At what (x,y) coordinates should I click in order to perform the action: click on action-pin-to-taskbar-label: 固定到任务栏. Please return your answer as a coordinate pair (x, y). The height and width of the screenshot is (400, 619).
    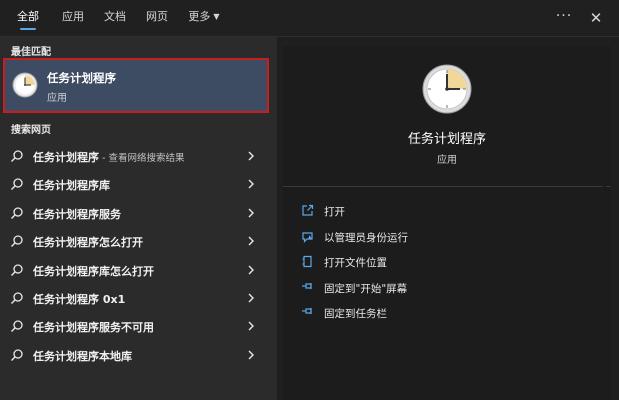
    Looking at the image, I should click on (355, 314).